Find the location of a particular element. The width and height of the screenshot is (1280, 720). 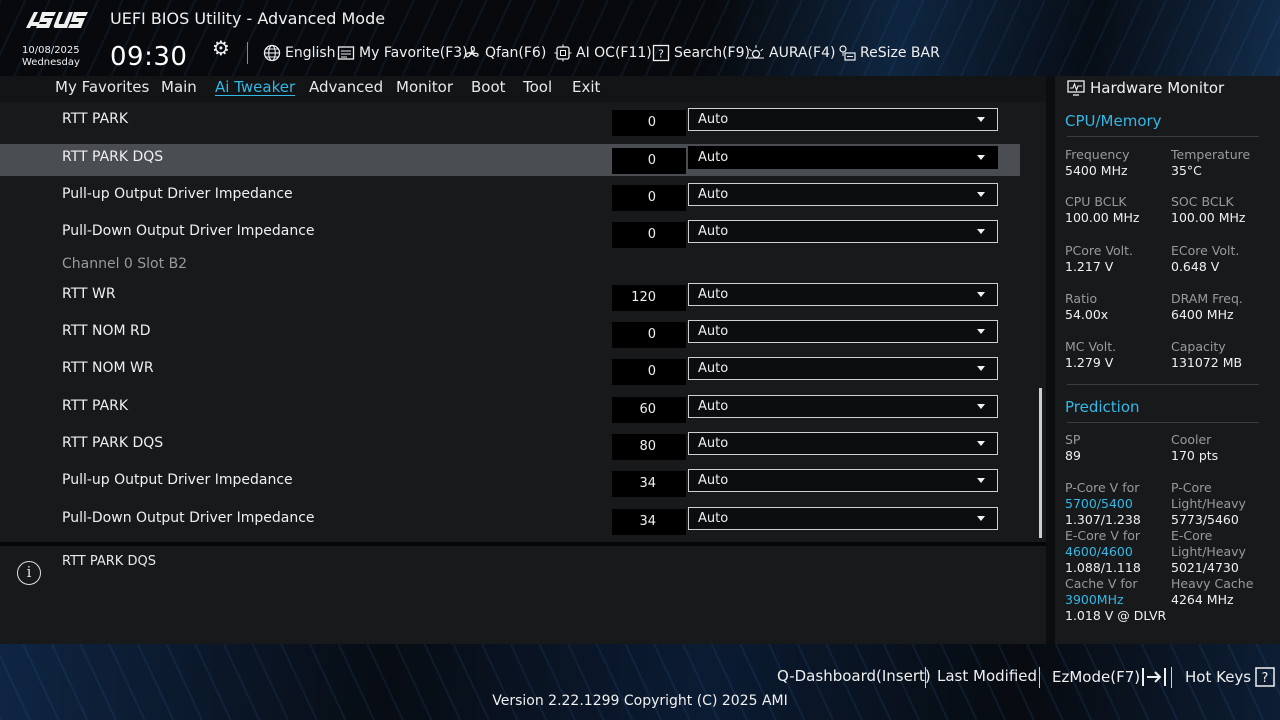

resize-bar-label: ReSize BAR is located at coordinates (900, 53).